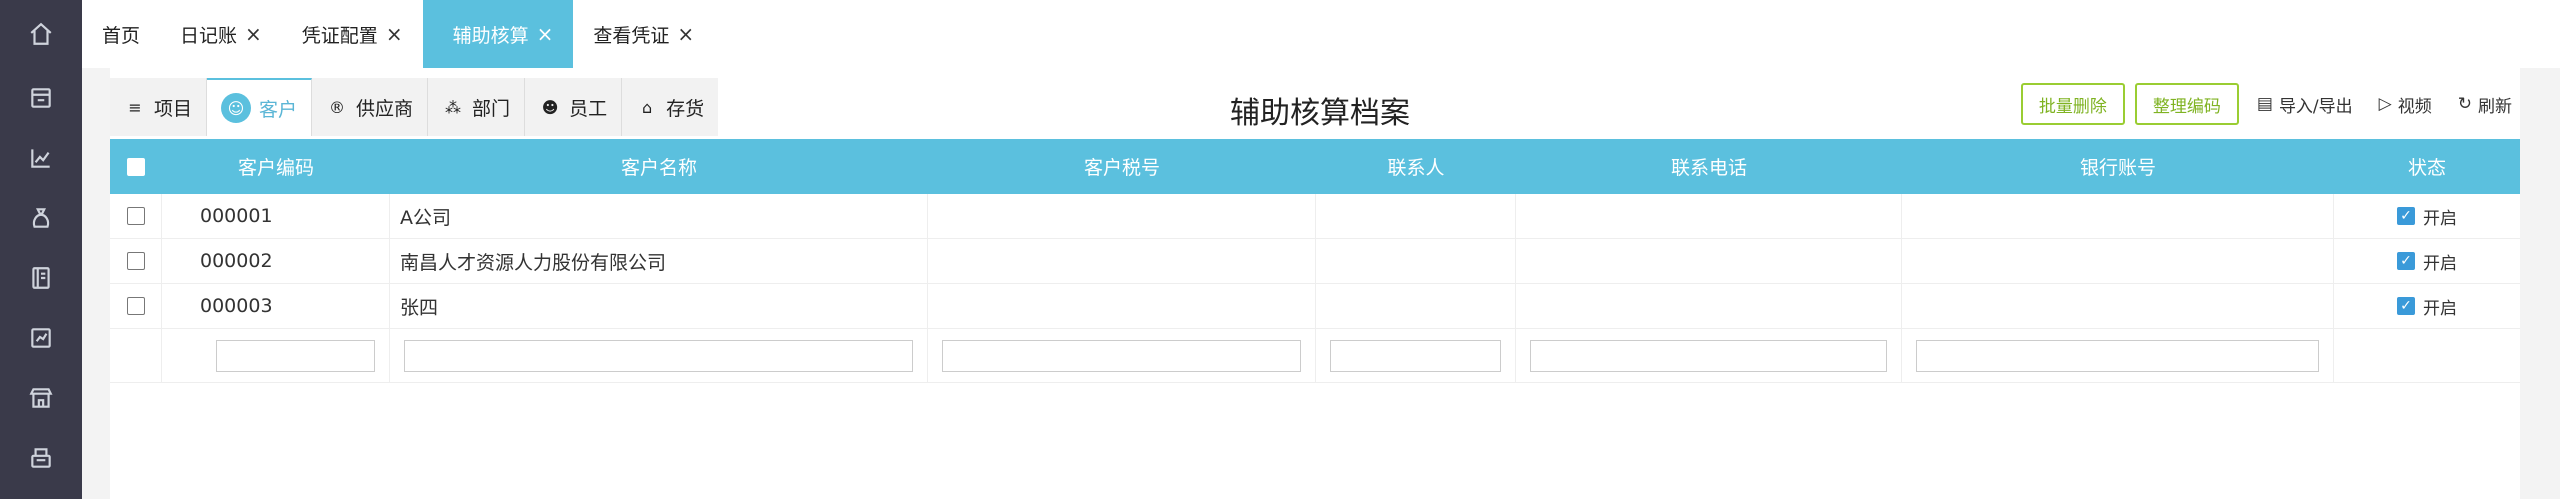  I want to click on code-input-cell, so click(276, 355).